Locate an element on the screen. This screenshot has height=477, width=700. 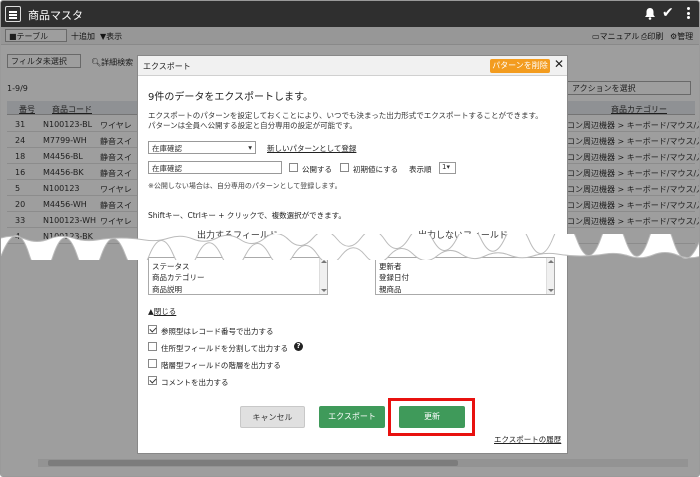
save-as-new-pattern-link: 新しいパターンとして登録 is located at coordinates (311, 148).